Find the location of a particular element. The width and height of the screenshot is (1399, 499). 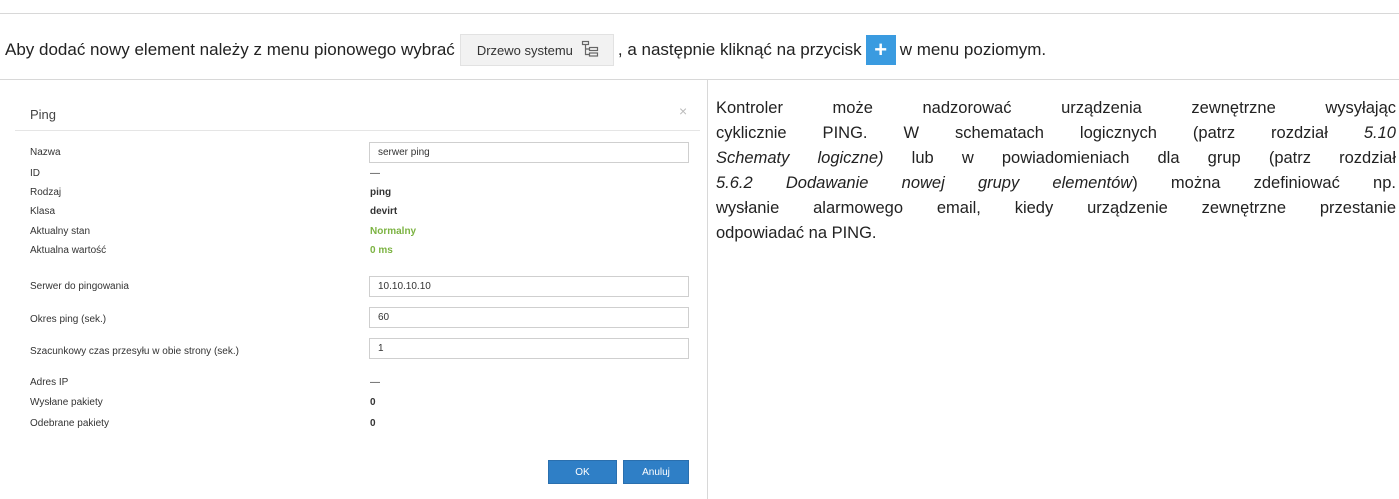

value-id: — is located at coordinates (375, 173).